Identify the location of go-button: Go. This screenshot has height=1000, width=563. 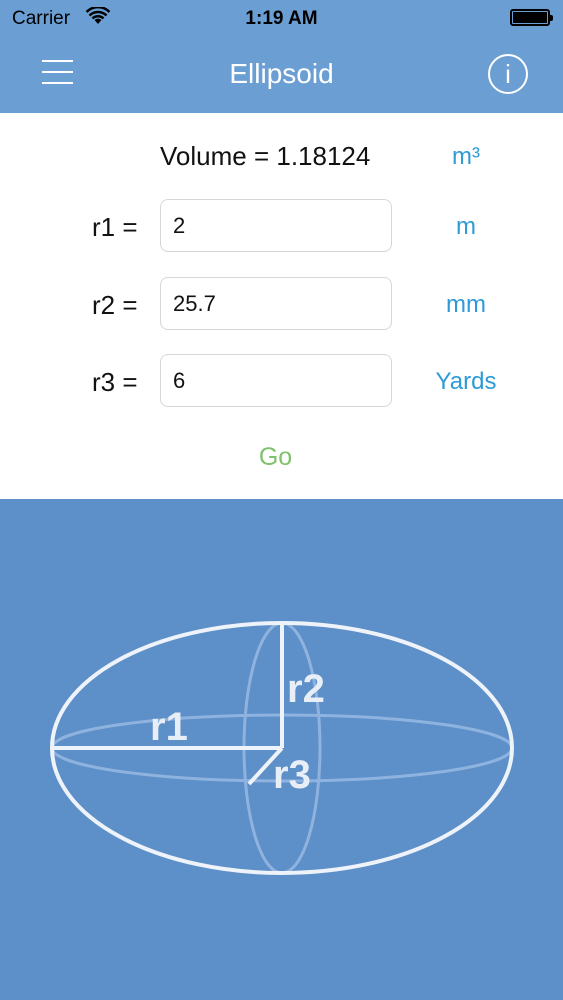
(275, 457).